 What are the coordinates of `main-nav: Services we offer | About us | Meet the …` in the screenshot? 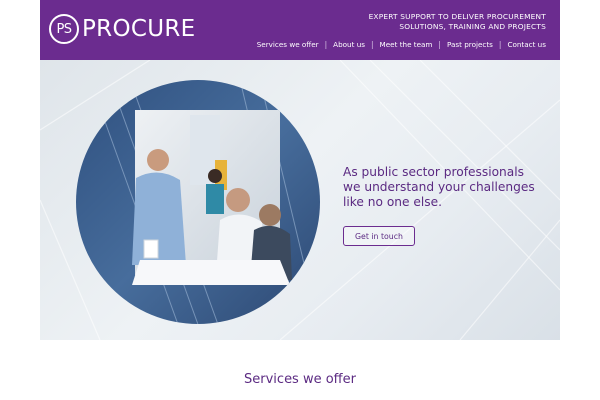 It's located at (401, 44).